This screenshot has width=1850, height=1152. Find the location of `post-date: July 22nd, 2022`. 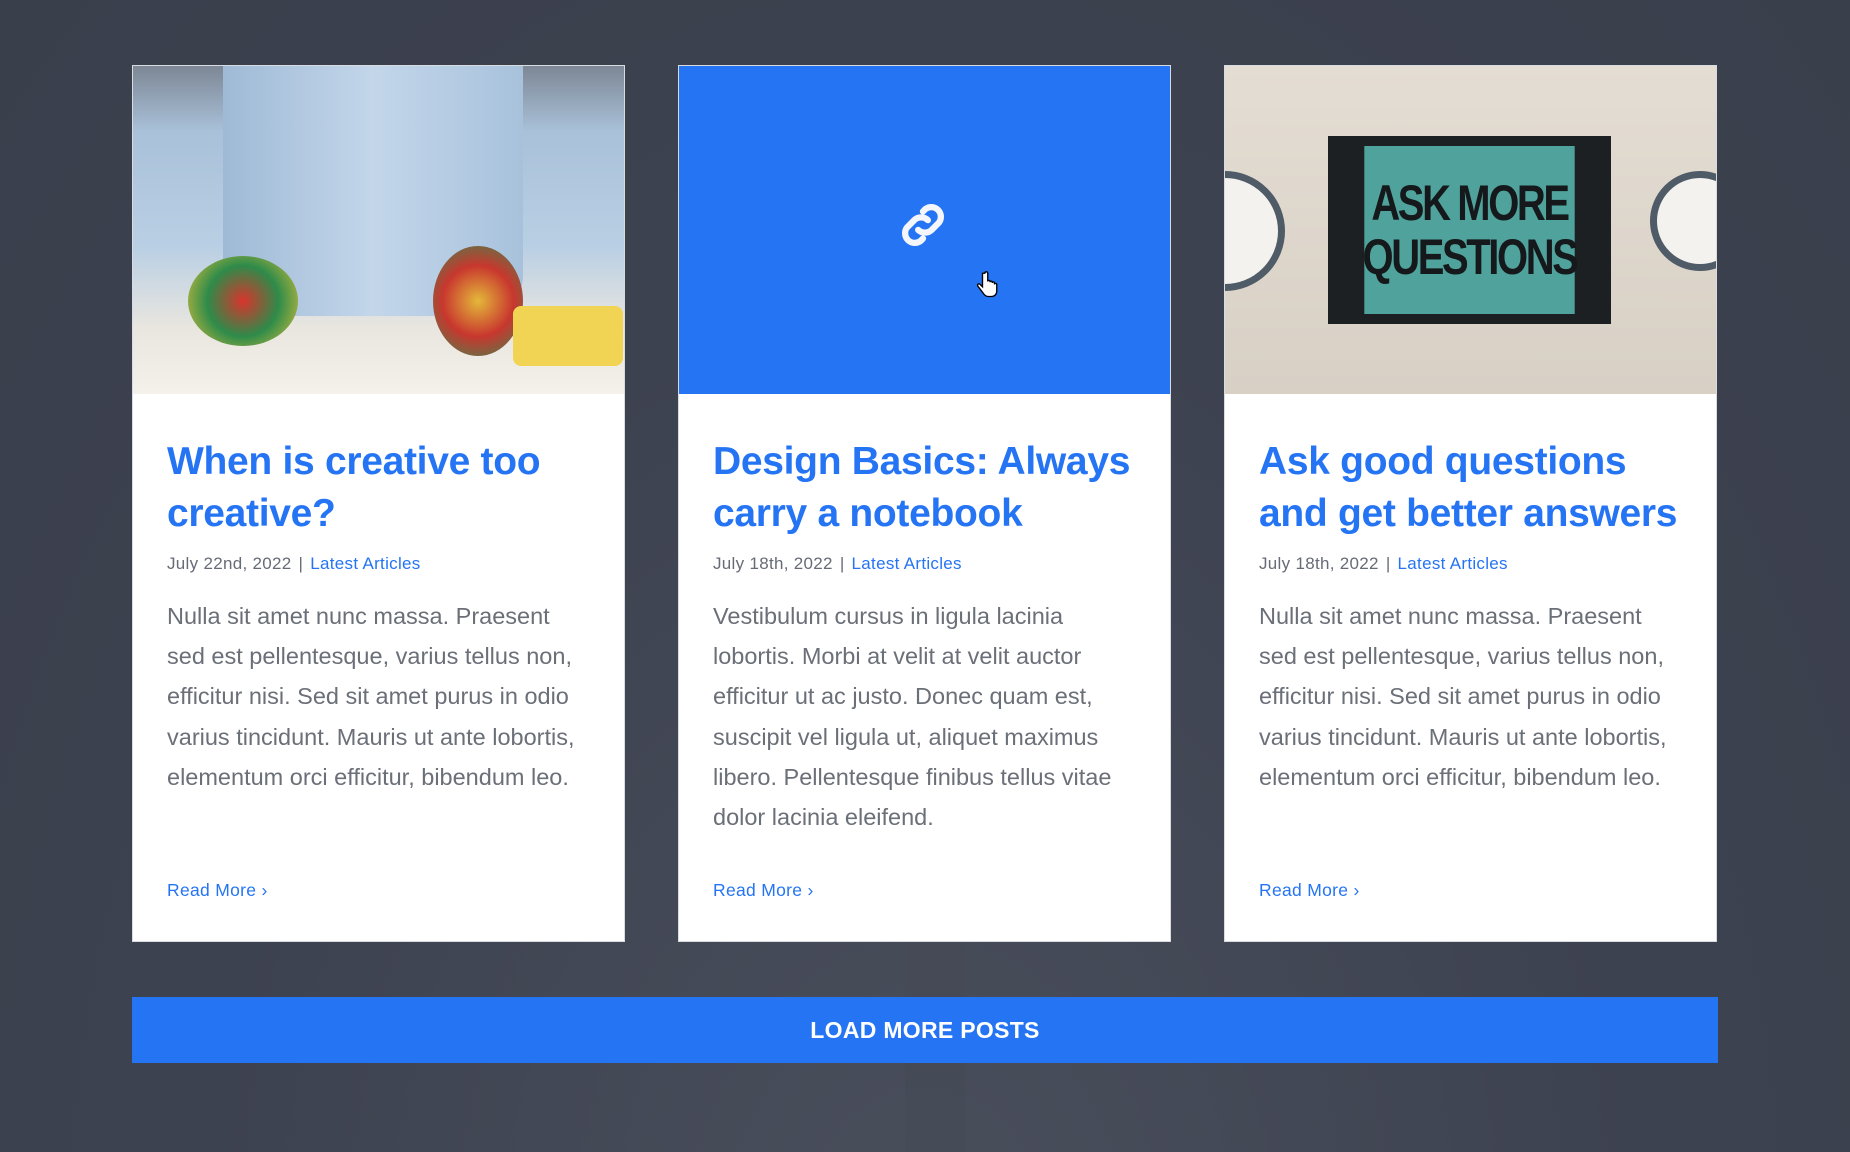

post-date: July 22nd, 2022 is located at coordinates (229, 563).